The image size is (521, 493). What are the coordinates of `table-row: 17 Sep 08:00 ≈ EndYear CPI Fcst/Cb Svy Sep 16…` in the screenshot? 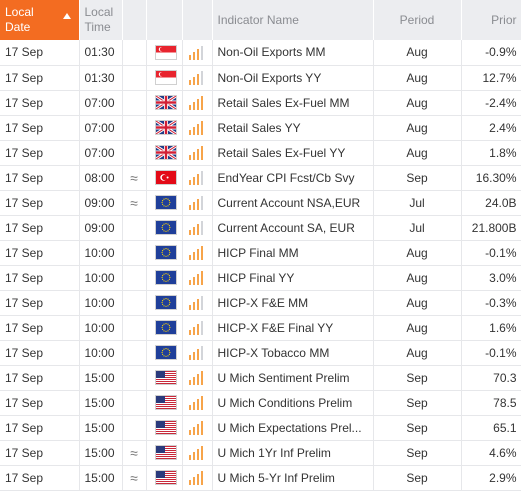 It's located at (260, 178).